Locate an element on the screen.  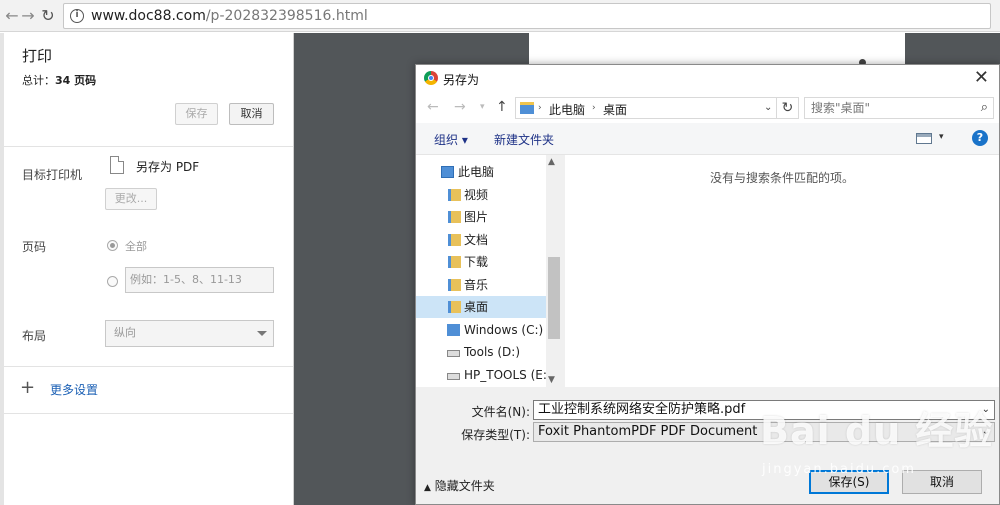
breadcrumb-item: 桌面 is located at coordinates (615, 109).